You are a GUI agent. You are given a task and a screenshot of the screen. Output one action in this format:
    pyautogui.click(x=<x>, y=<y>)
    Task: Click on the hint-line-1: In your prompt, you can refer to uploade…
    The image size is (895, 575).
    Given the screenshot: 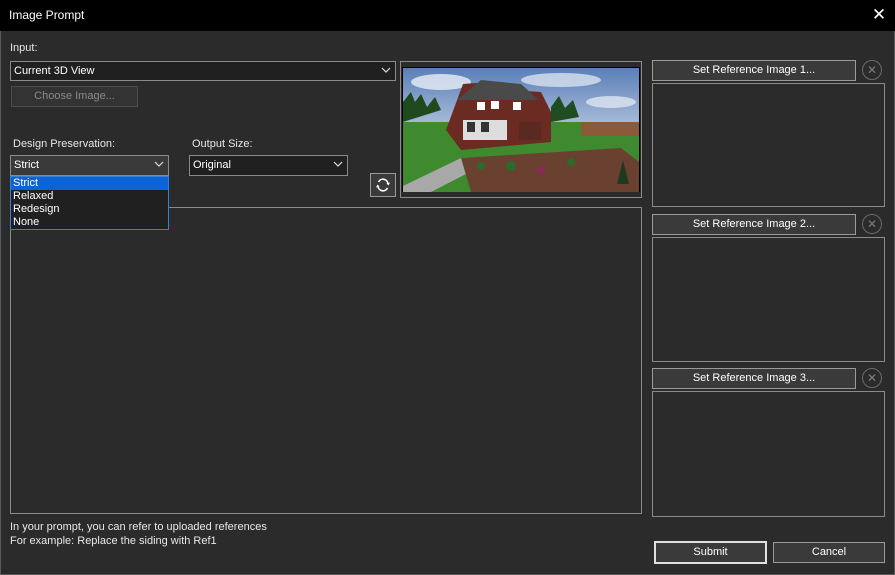 What is the action you would take?
    pyautogui.click(x=138, y=527)
    